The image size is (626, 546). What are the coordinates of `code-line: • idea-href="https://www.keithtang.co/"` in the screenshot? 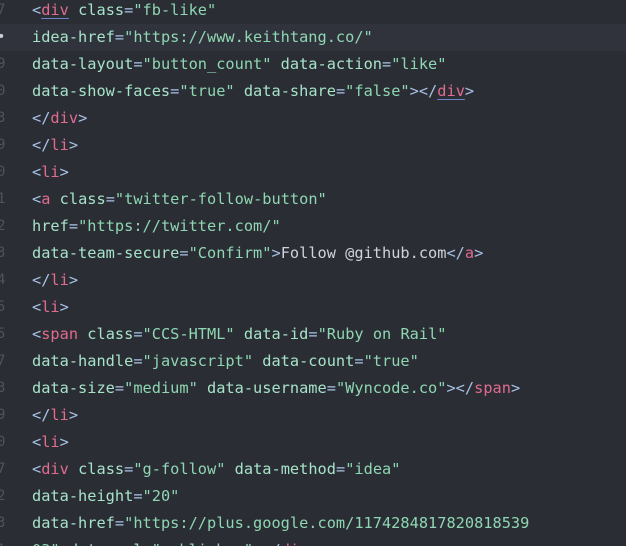 It's located at (313, 37).